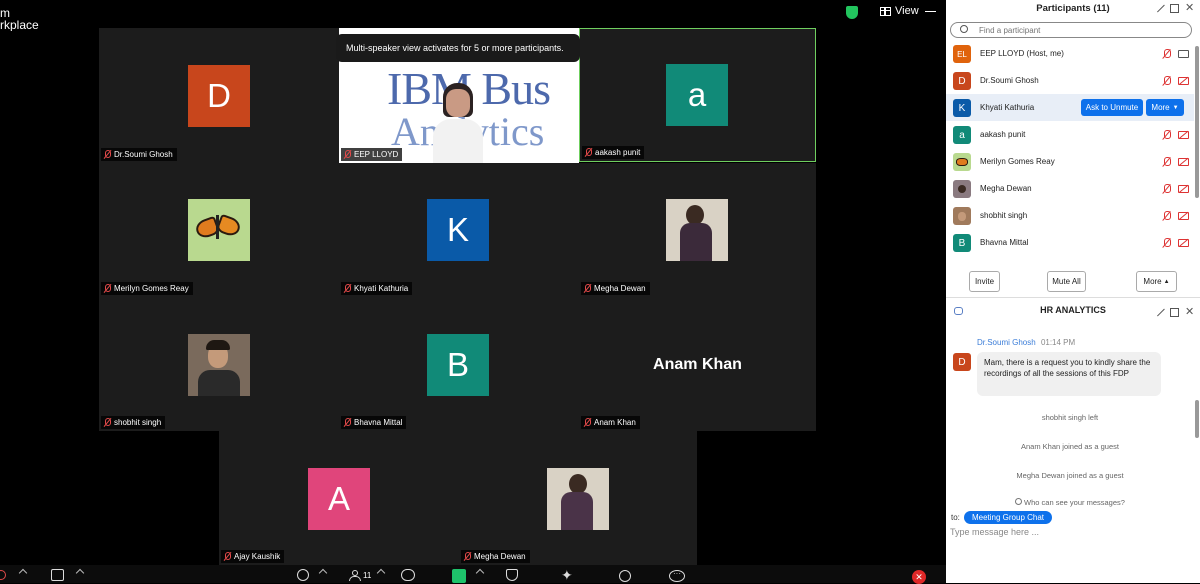 This screenshot has height=584, width=1200. I want to click on more-options-icon: ···, so click(677, 576).